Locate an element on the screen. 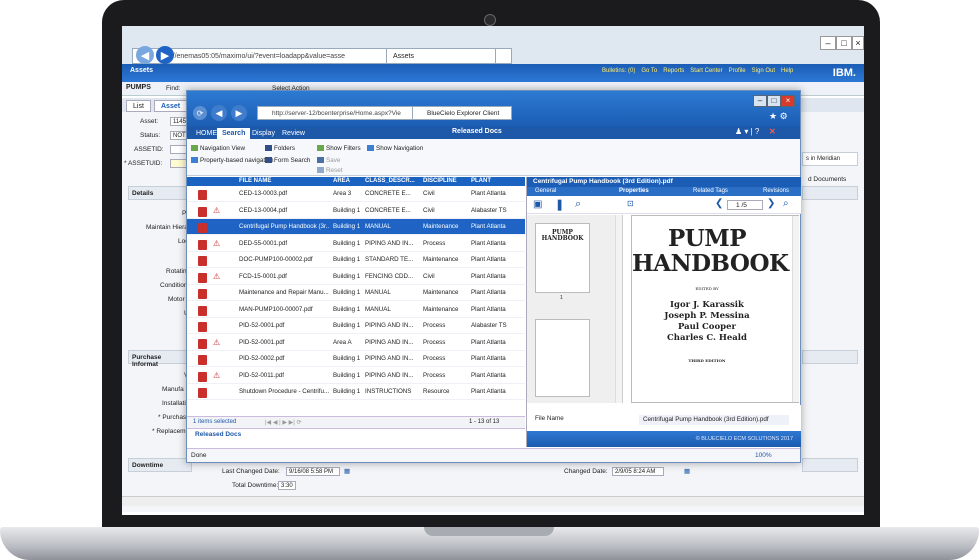  tab-general: General is located at coordinates (545, 191).